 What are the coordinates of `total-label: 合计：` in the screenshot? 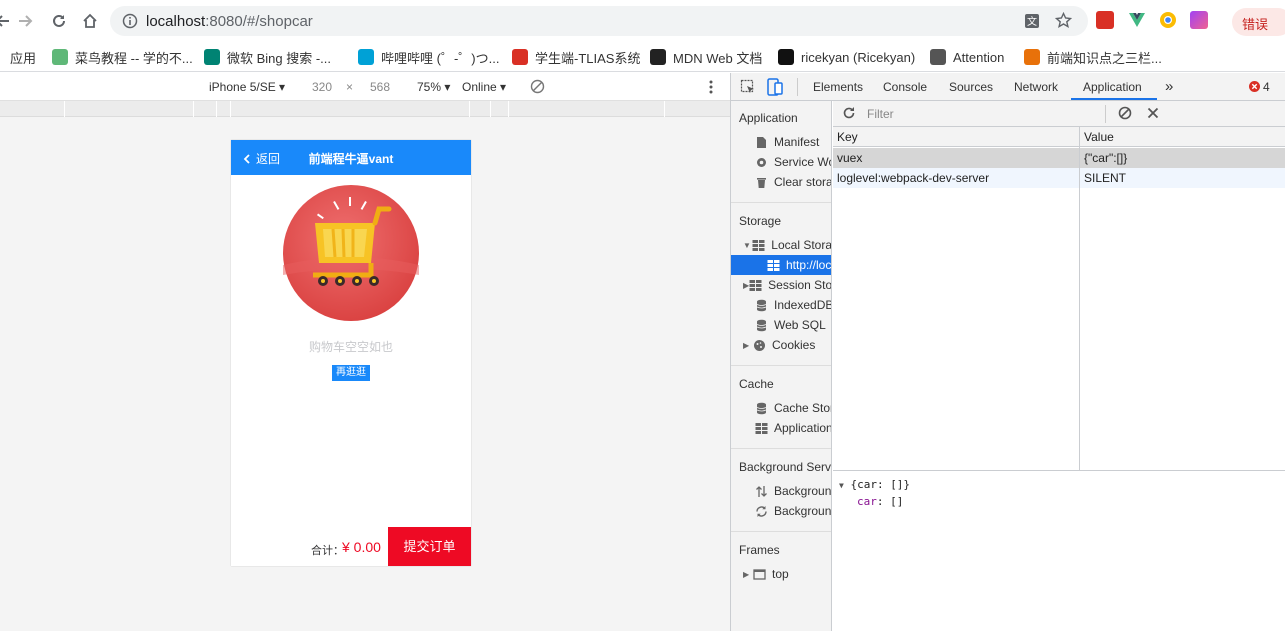 It's located at (327, 551).